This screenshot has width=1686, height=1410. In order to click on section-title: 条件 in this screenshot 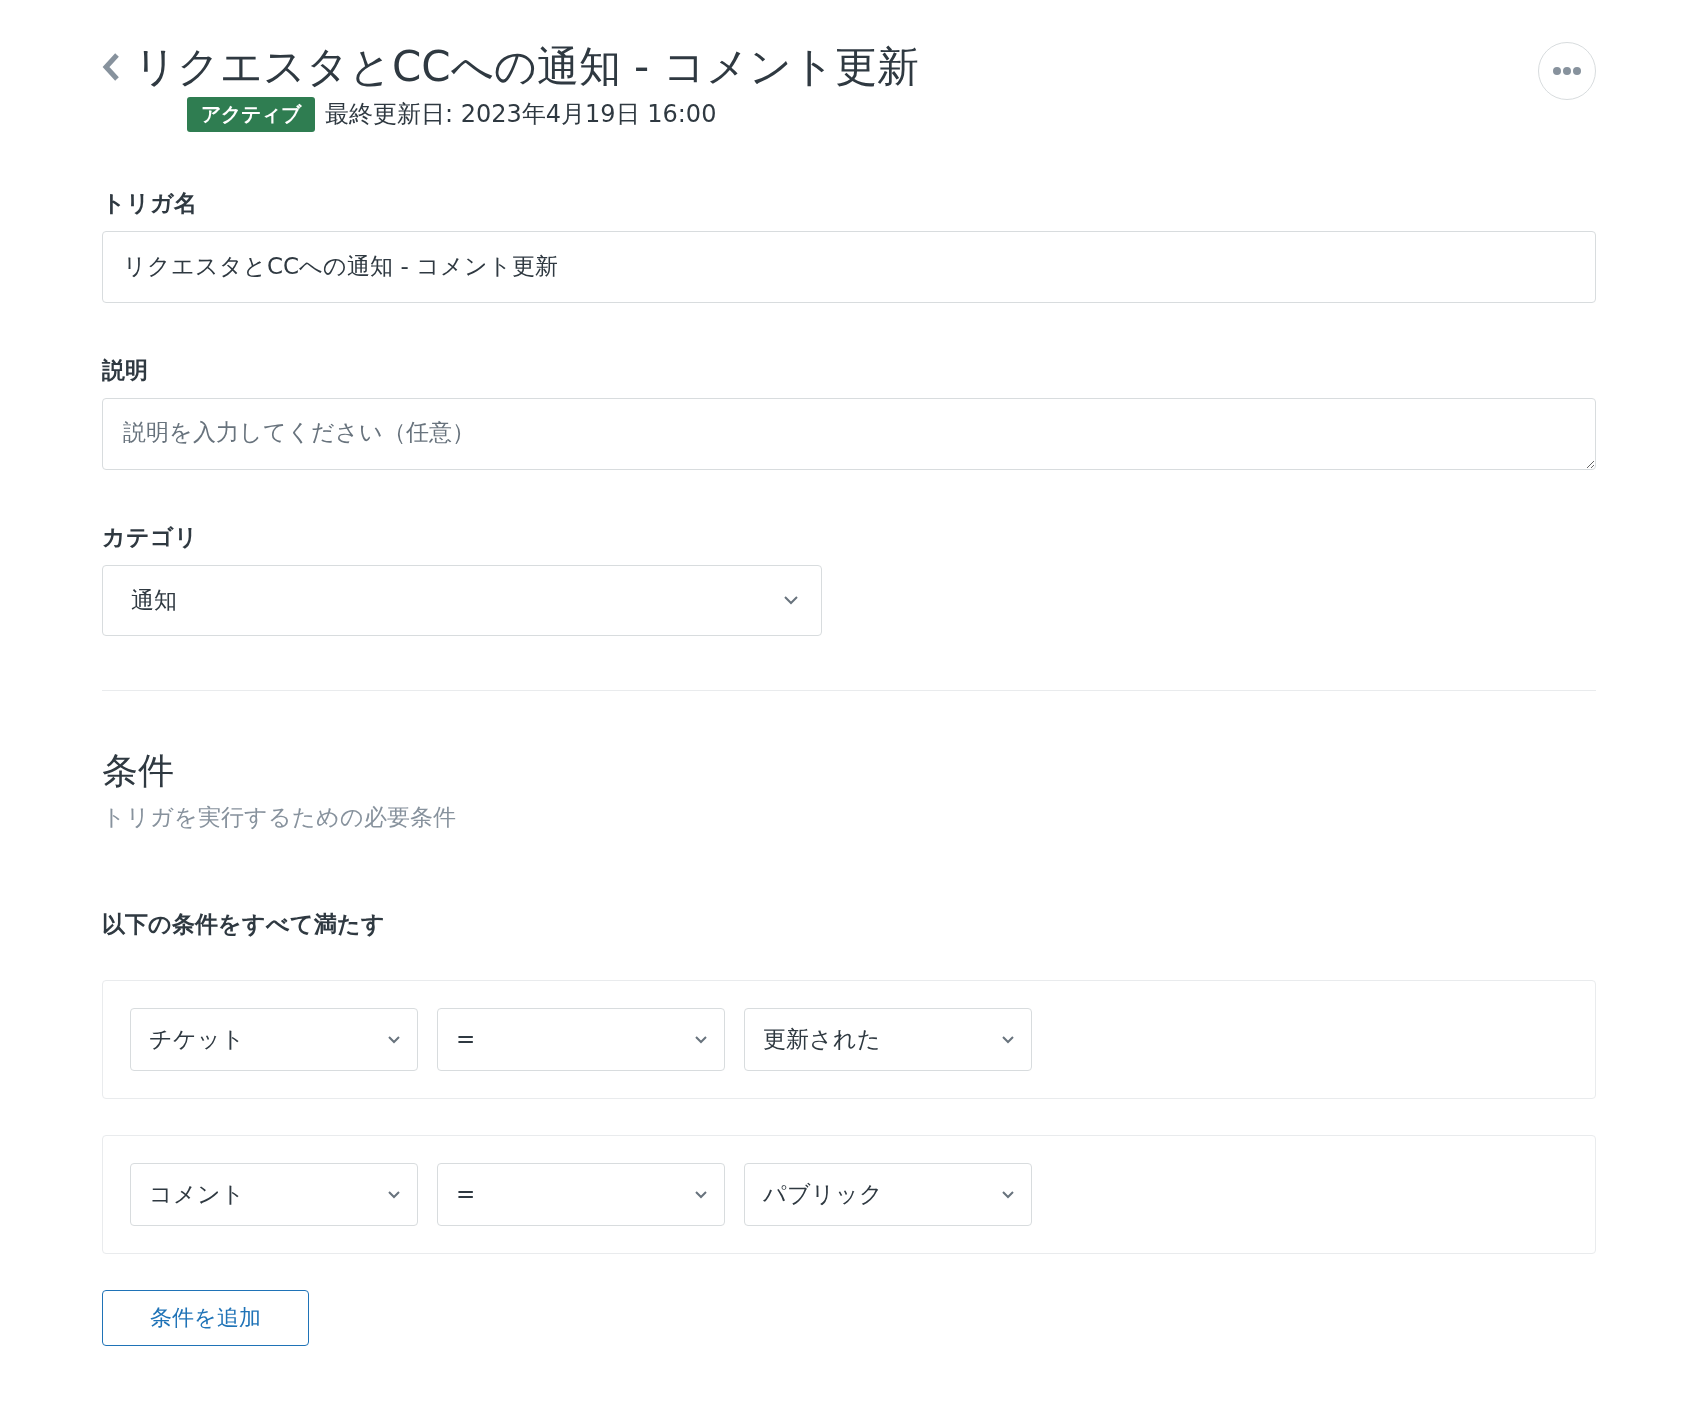, I will do `click(138, 770)`.